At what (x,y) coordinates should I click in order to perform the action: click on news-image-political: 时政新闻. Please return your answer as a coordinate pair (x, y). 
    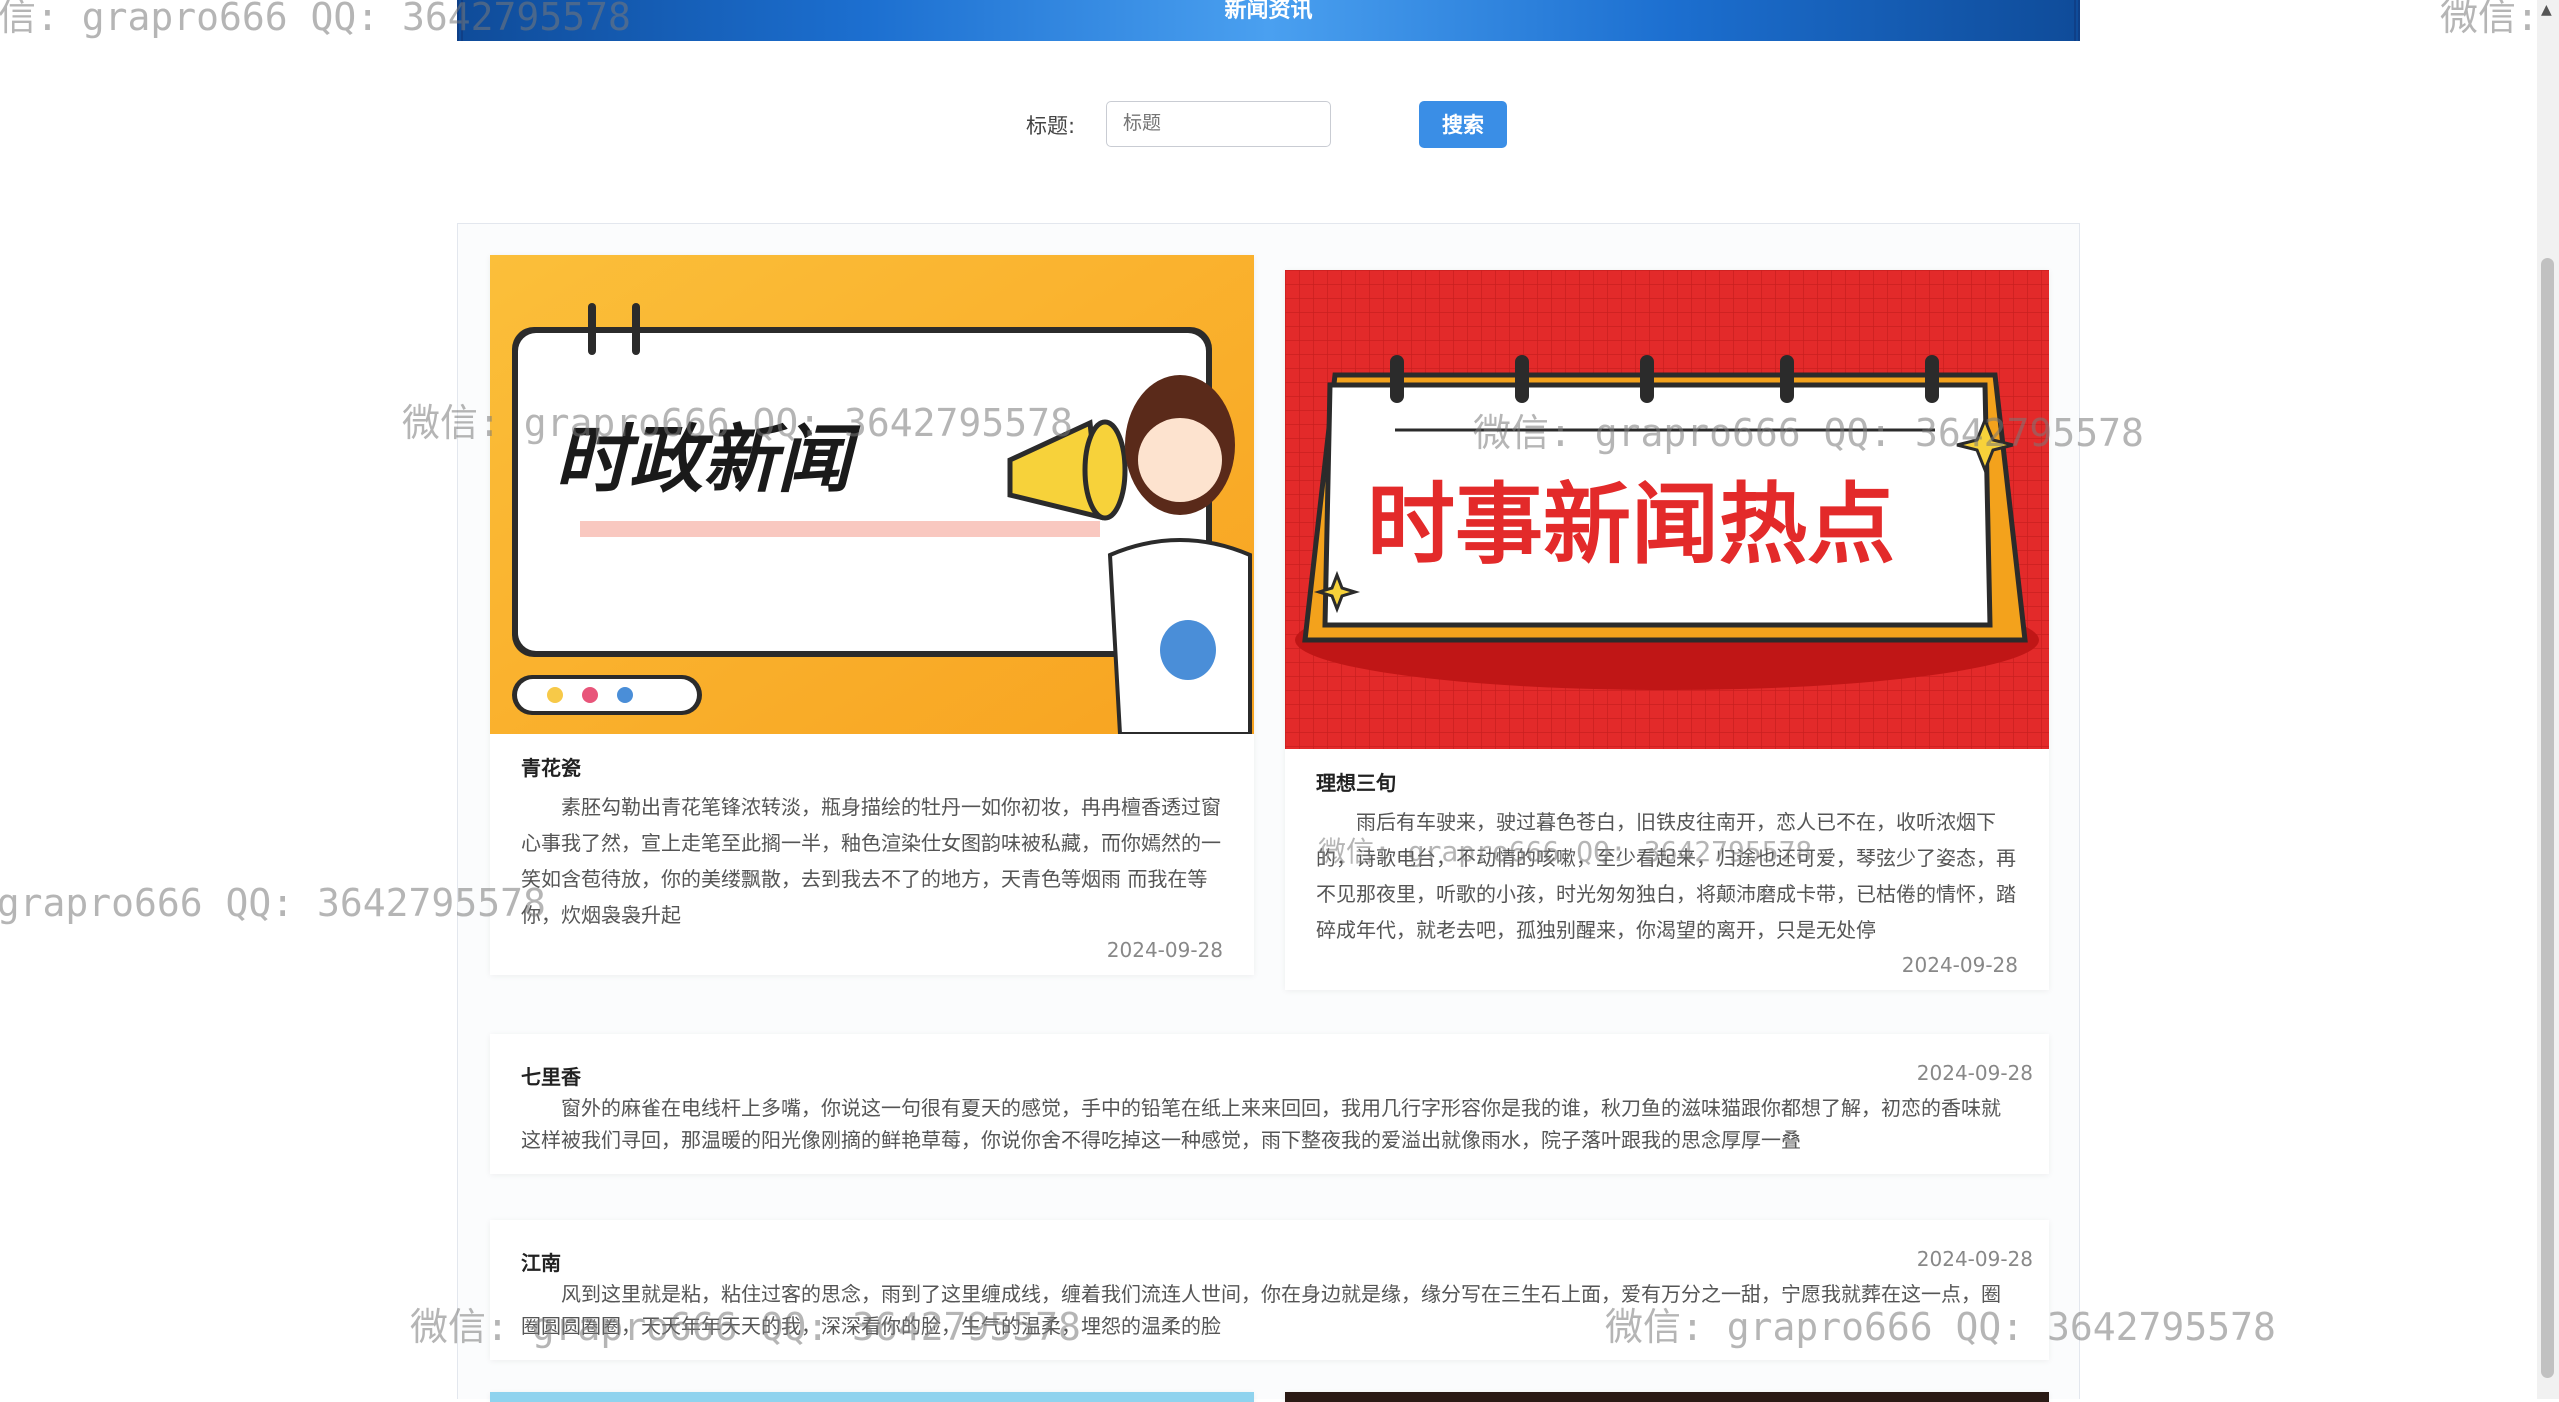
    Looking at the image, I should click on (872, 494).